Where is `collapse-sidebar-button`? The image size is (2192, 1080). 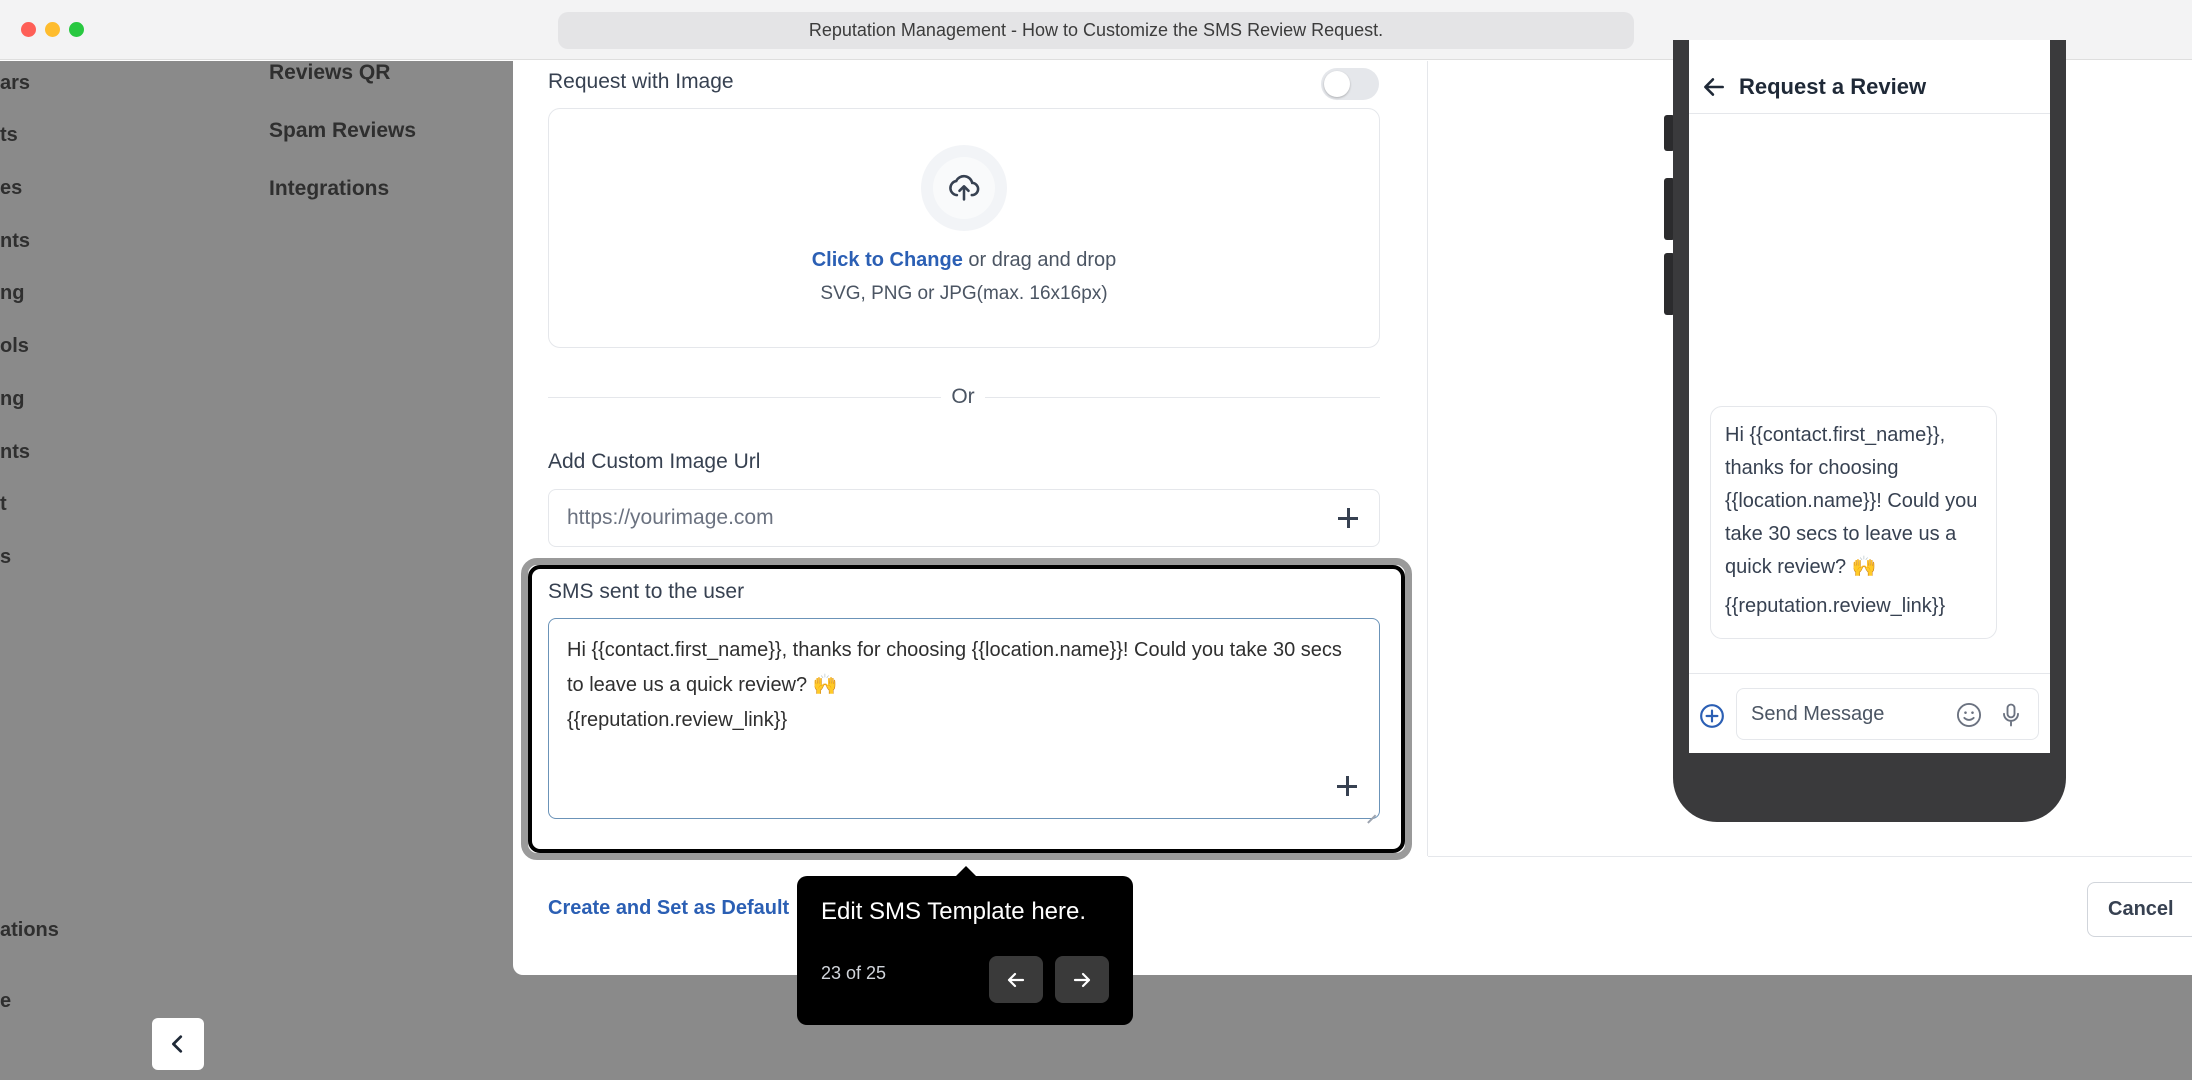
collapse-sidebar-button is located at coordinates (178, 1044).